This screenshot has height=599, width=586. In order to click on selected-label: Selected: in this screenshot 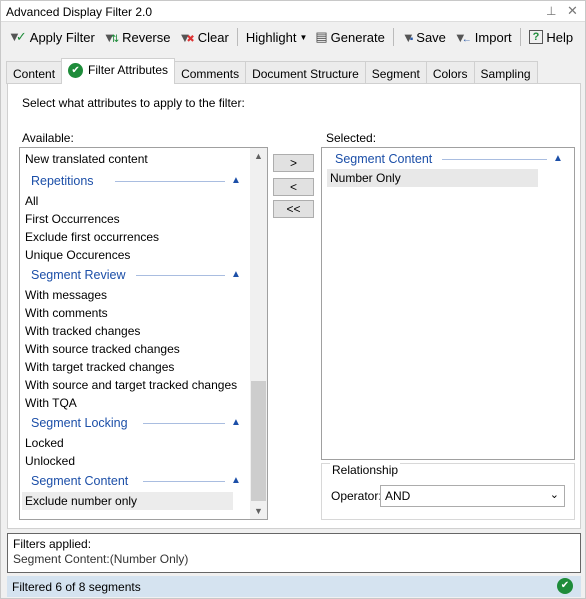, I will do `click(351, 138)`.